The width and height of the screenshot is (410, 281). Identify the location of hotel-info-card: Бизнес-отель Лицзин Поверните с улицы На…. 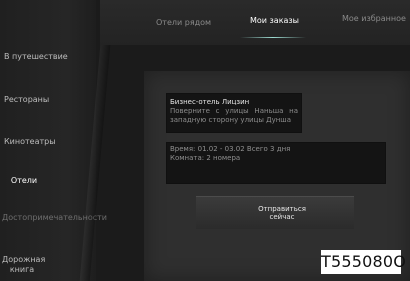
(234, 113).